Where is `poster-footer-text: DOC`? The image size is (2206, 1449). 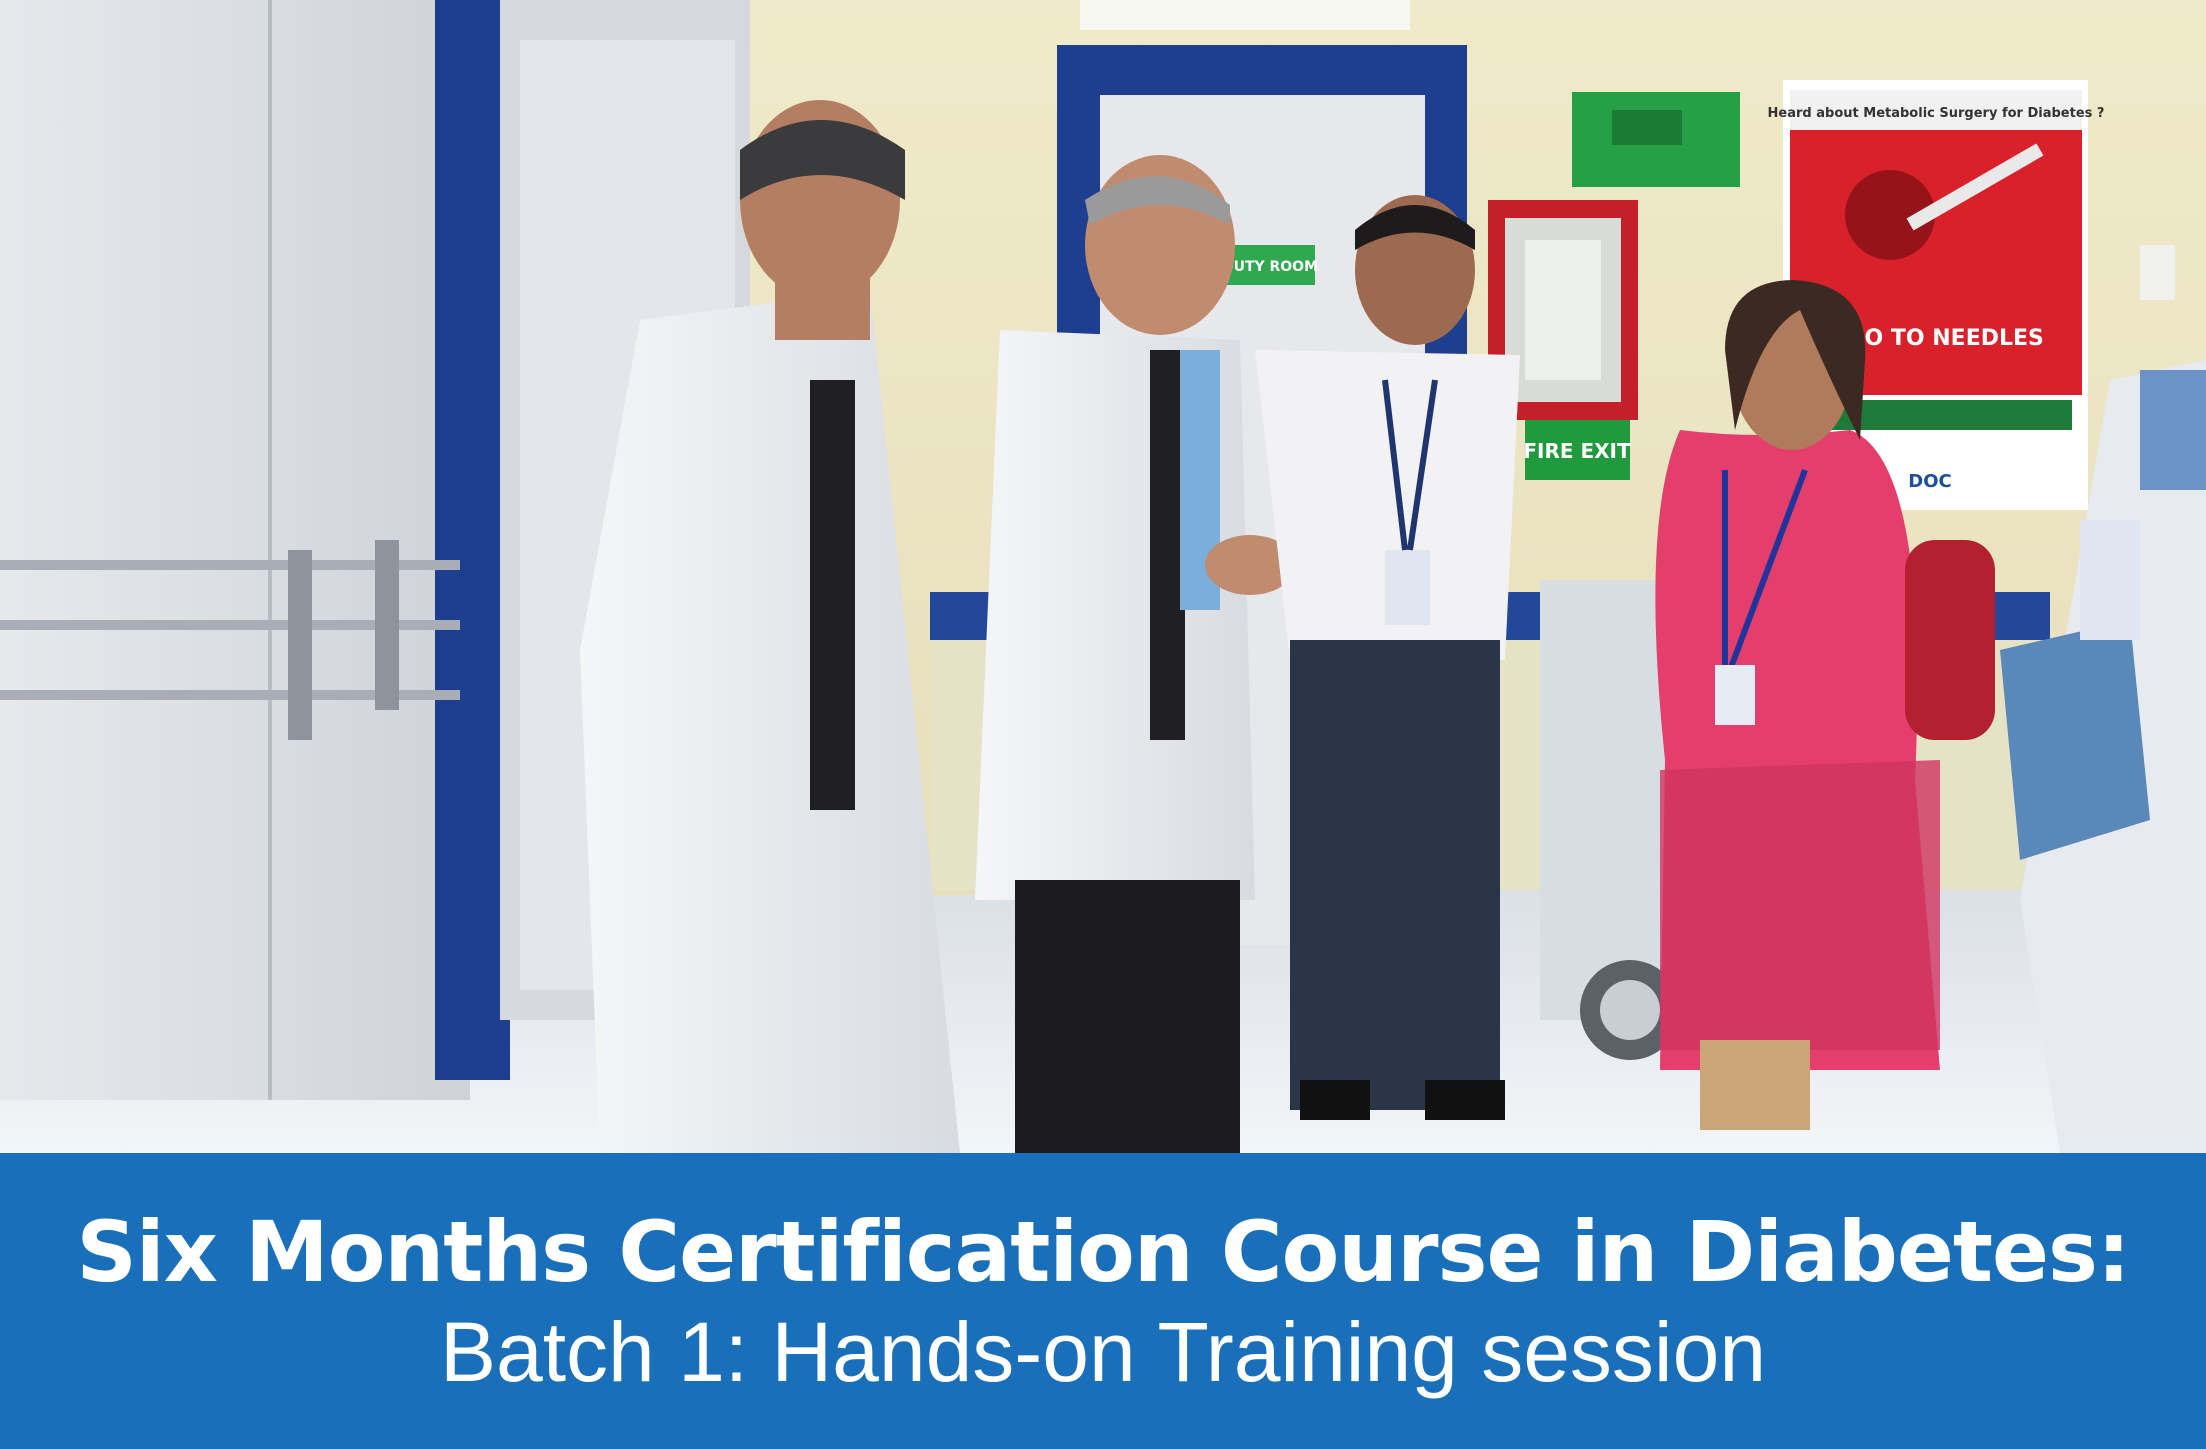
poster-footer-text: DOC is located at coordinates (1929, 481).